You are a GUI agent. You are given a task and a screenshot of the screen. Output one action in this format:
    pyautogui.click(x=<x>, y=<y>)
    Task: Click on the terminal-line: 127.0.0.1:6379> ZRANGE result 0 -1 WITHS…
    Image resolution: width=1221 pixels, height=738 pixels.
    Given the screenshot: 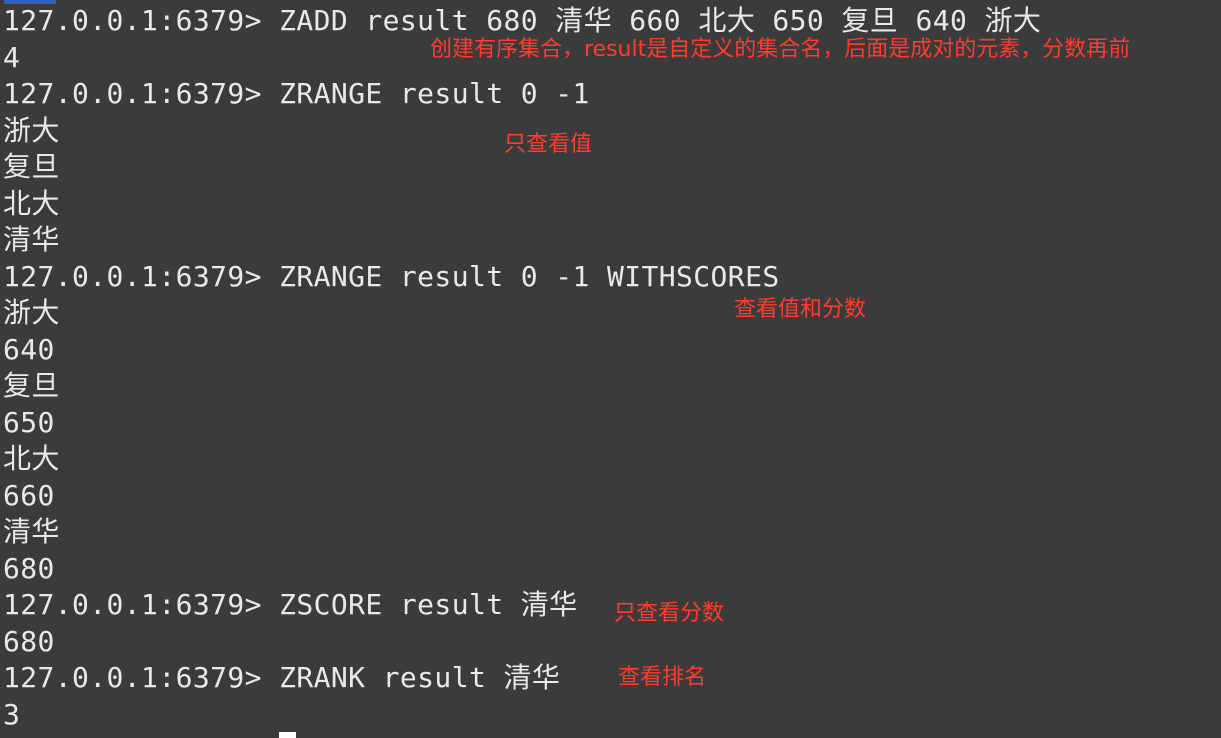 What is the action you would take?
    pyautogui.click(x=391, y=276)
    